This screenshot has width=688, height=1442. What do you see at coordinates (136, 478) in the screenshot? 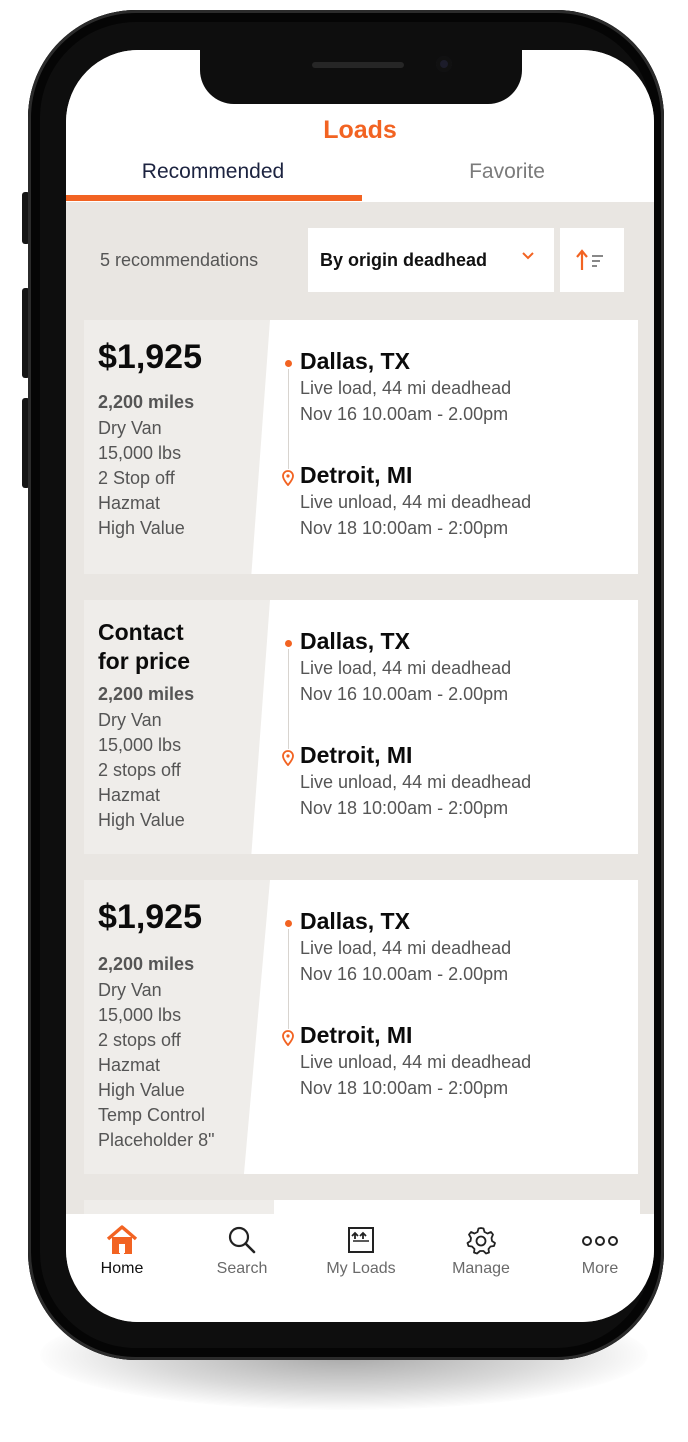
I see `load-spec: 2 Stop off` at bounding box center [136, 478].